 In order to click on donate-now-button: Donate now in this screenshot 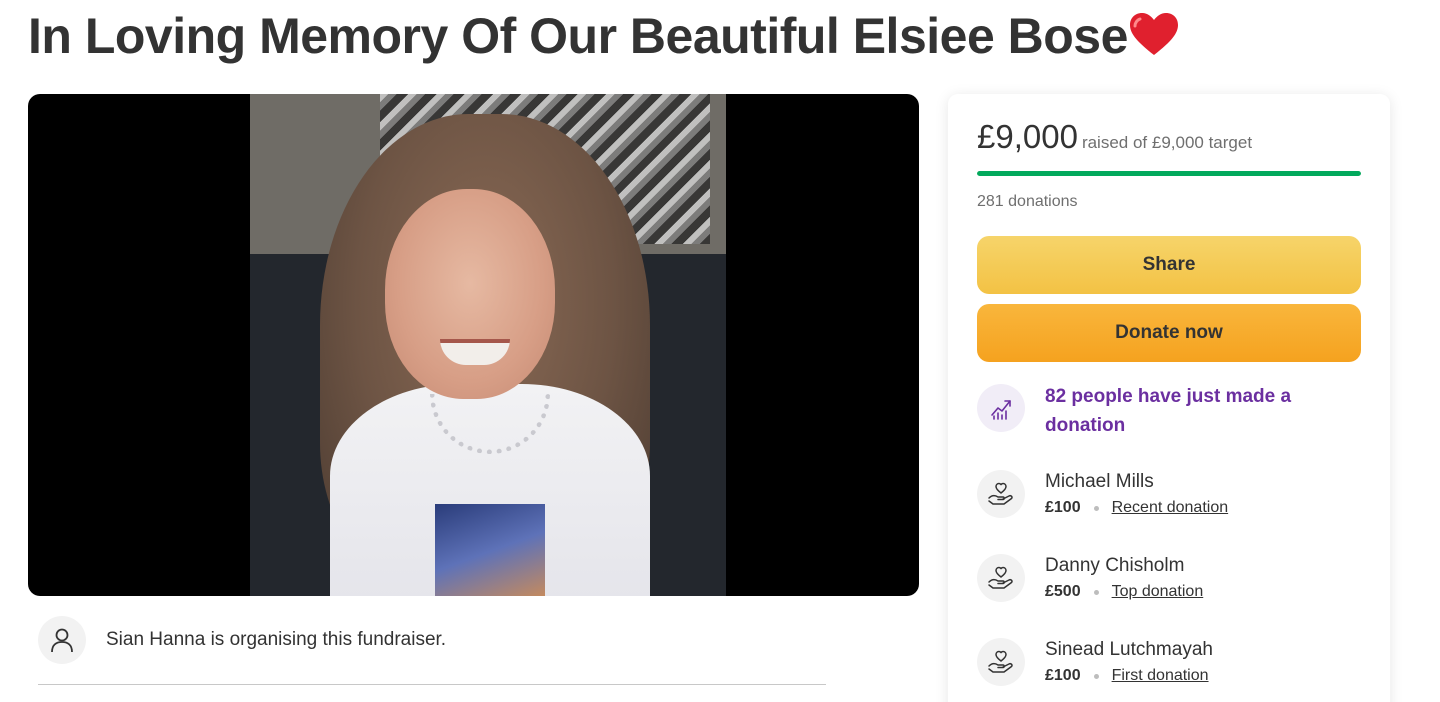, I will do `click(1169, 333)`.